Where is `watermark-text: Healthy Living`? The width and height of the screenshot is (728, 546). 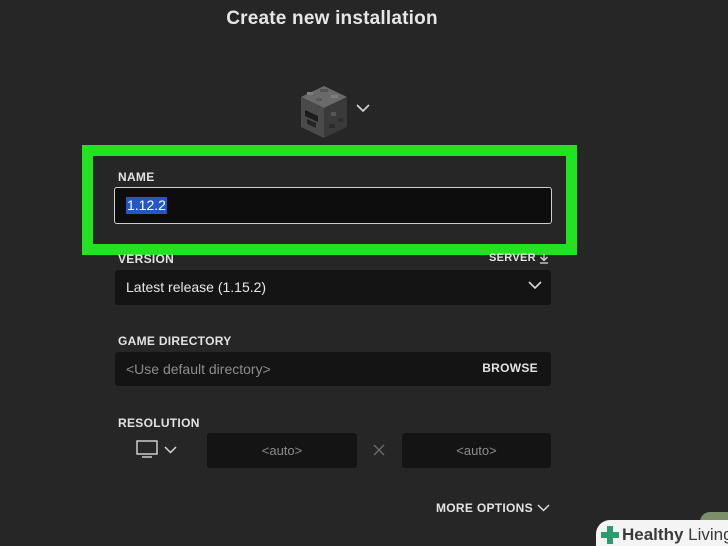
watermark-text: Healthy Living is located at coordinates (675, 535).